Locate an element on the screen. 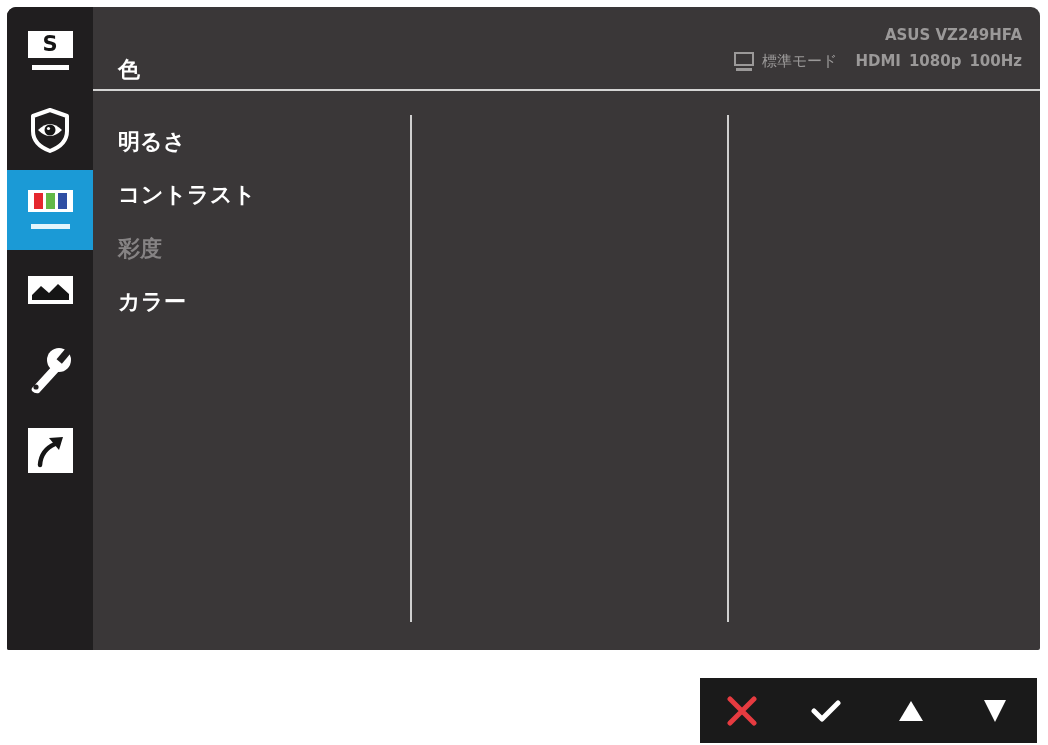 The width and height of the screenshot is (1048, 745). eye-shield-icon is located at coordinates (50, 130).